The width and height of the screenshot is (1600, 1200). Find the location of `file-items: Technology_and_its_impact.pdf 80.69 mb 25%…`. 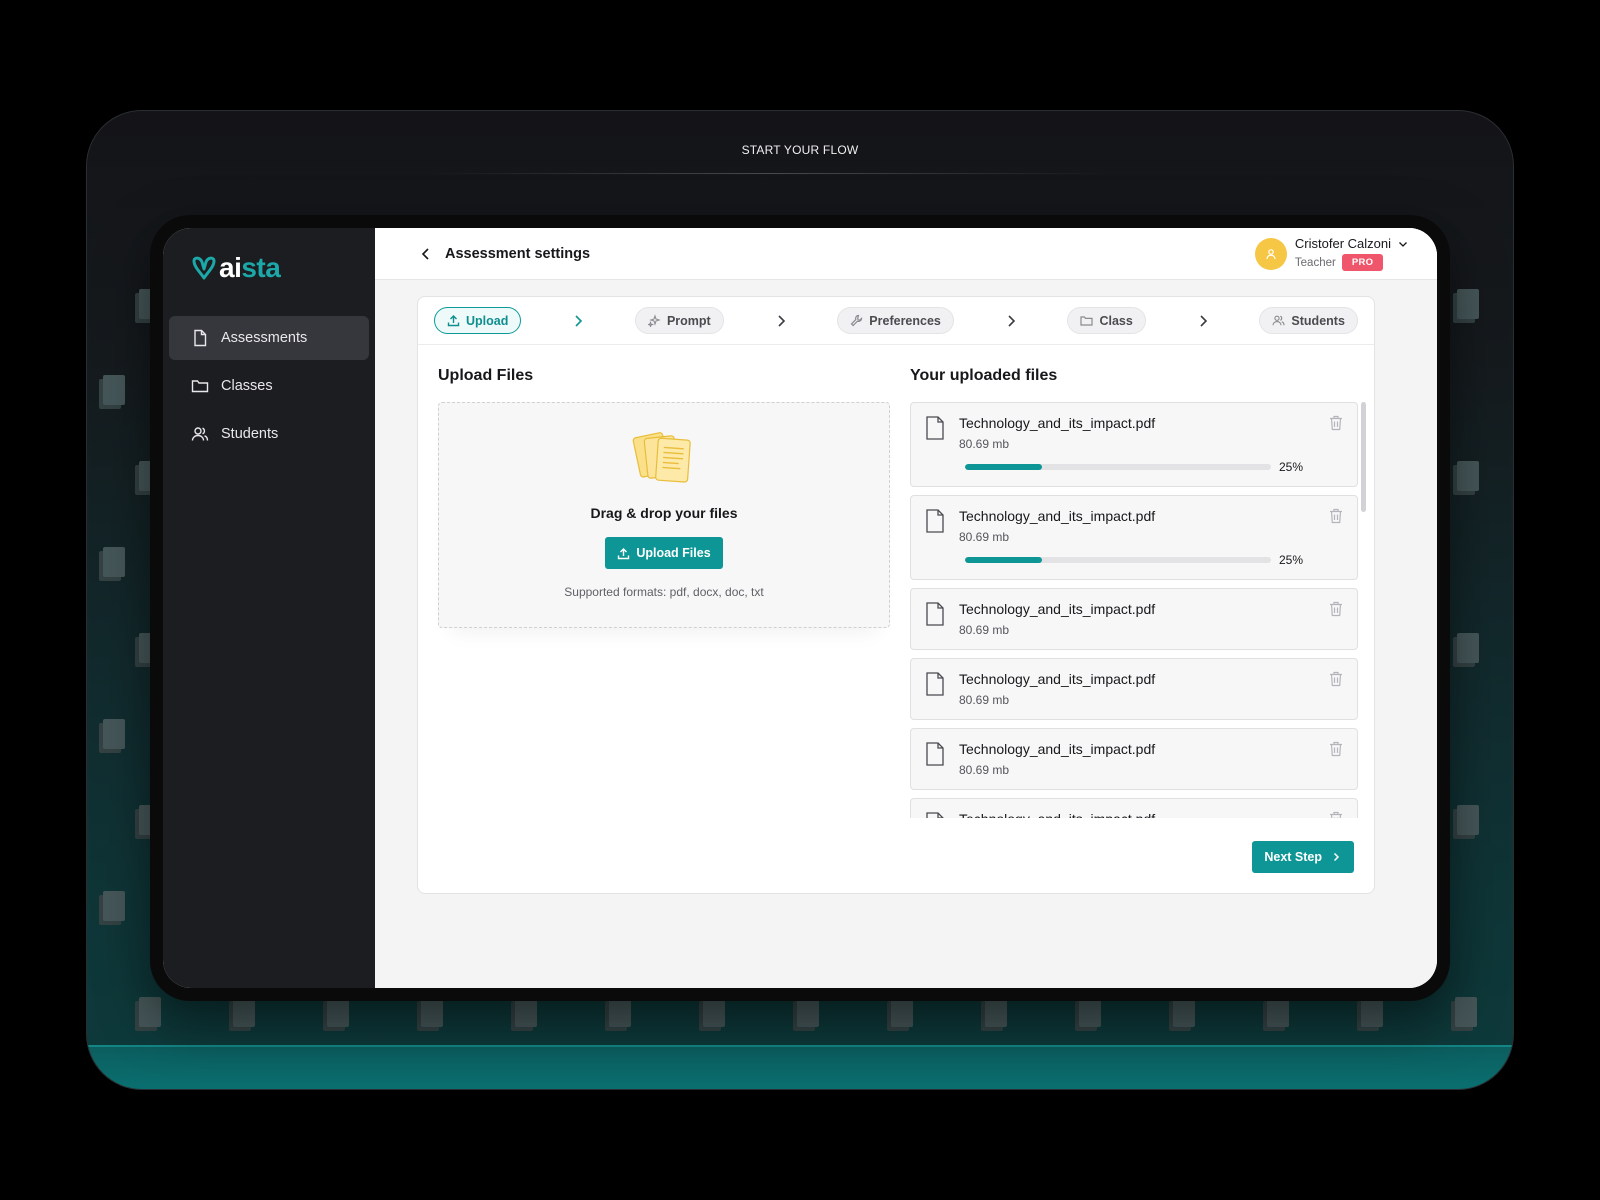

file-items: Technology_and_its_impact.pdf 80.69 mb 25%… is located at coordinates (1138, 610).